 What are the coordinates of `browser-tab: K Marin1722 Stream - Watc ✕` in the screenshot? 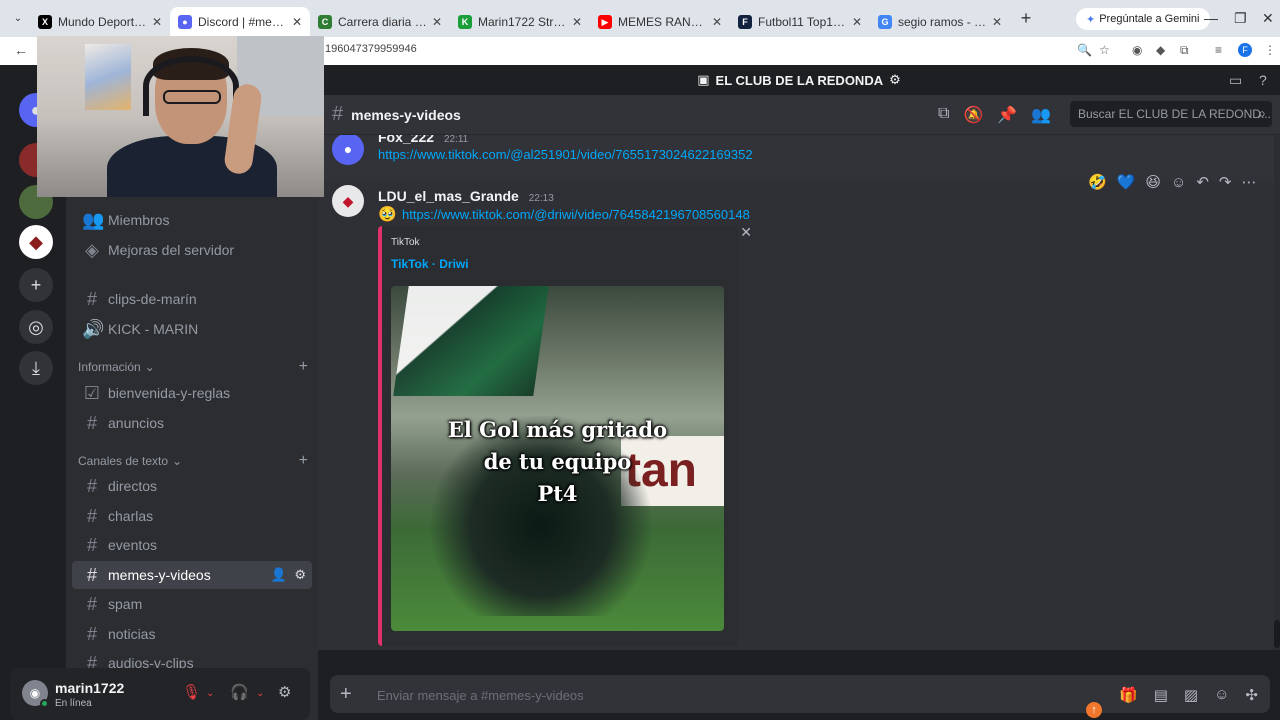 It's located at (520, 22).